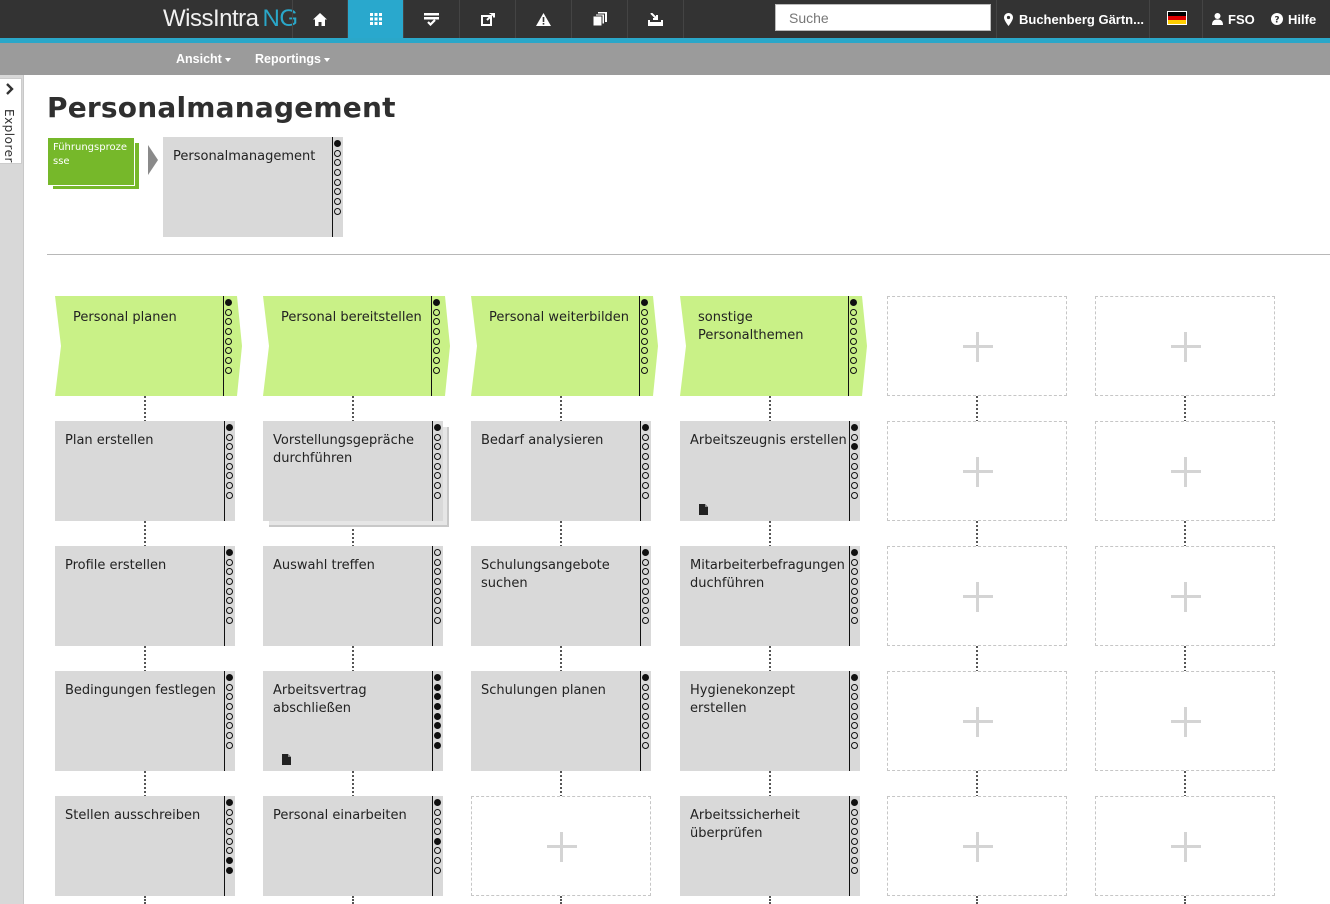  I want to click on menu-ansicht: Ansicht, so click(203, 59).